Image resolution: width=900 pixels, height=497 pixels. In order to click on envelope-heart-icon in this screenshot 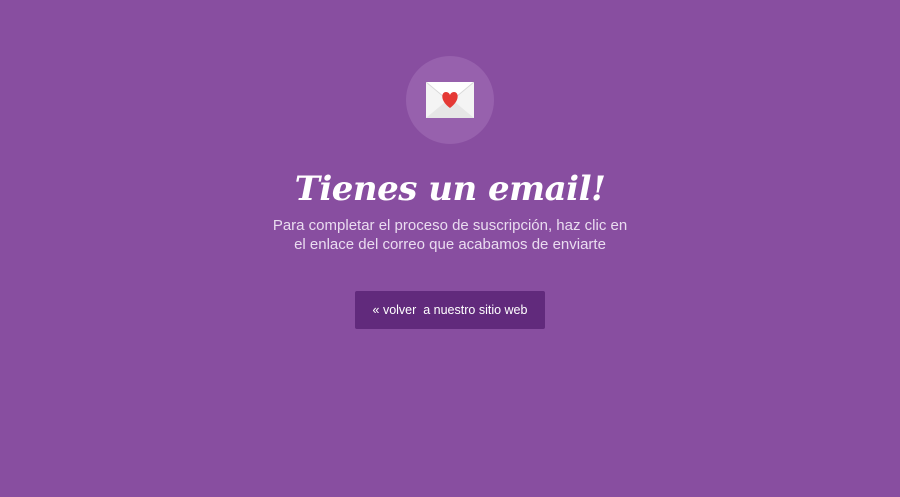, I will do `click(450, 100)`.